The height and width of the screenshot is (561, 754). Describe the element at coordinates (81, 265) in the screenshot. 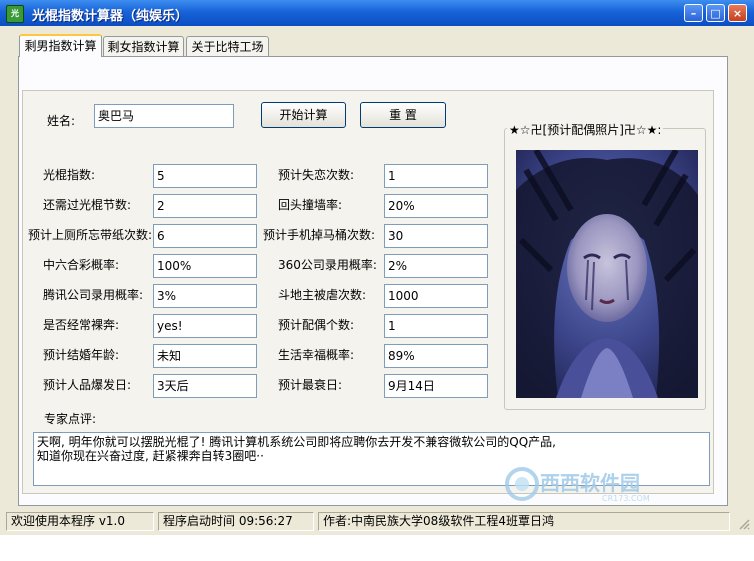

I see `field-label: 中六合彩概率:` at that location.